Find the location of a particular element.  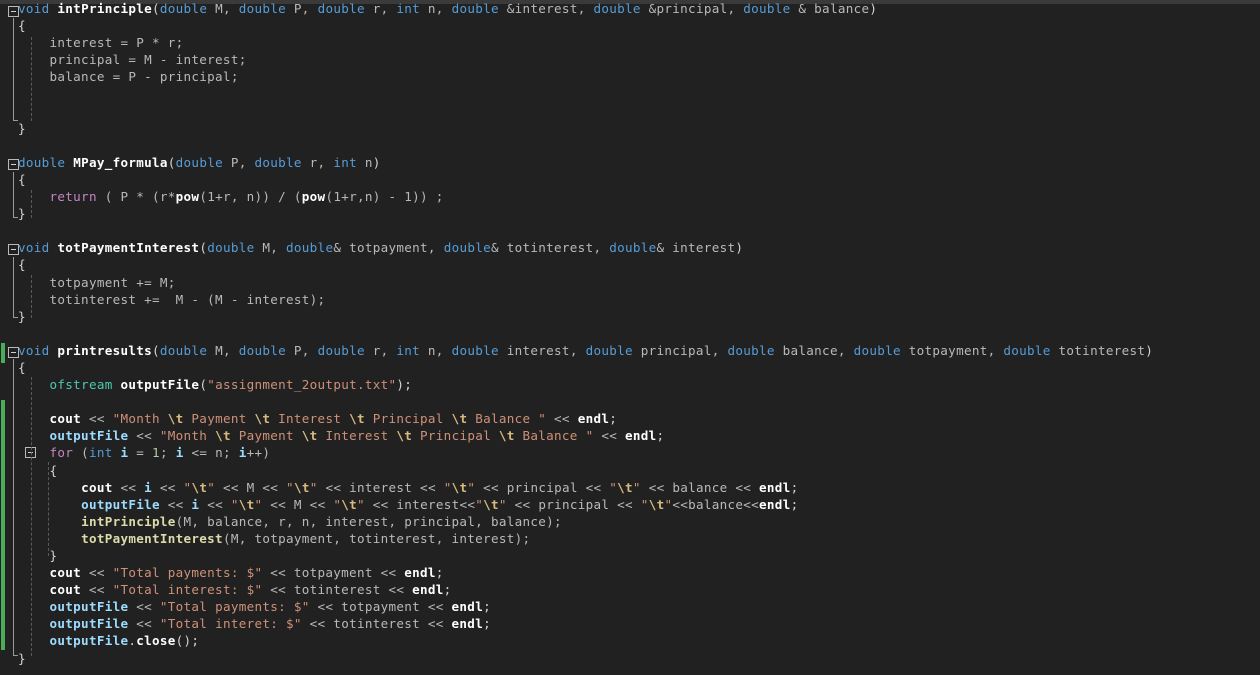

token-punc: { is located at coordinates (22, 179).